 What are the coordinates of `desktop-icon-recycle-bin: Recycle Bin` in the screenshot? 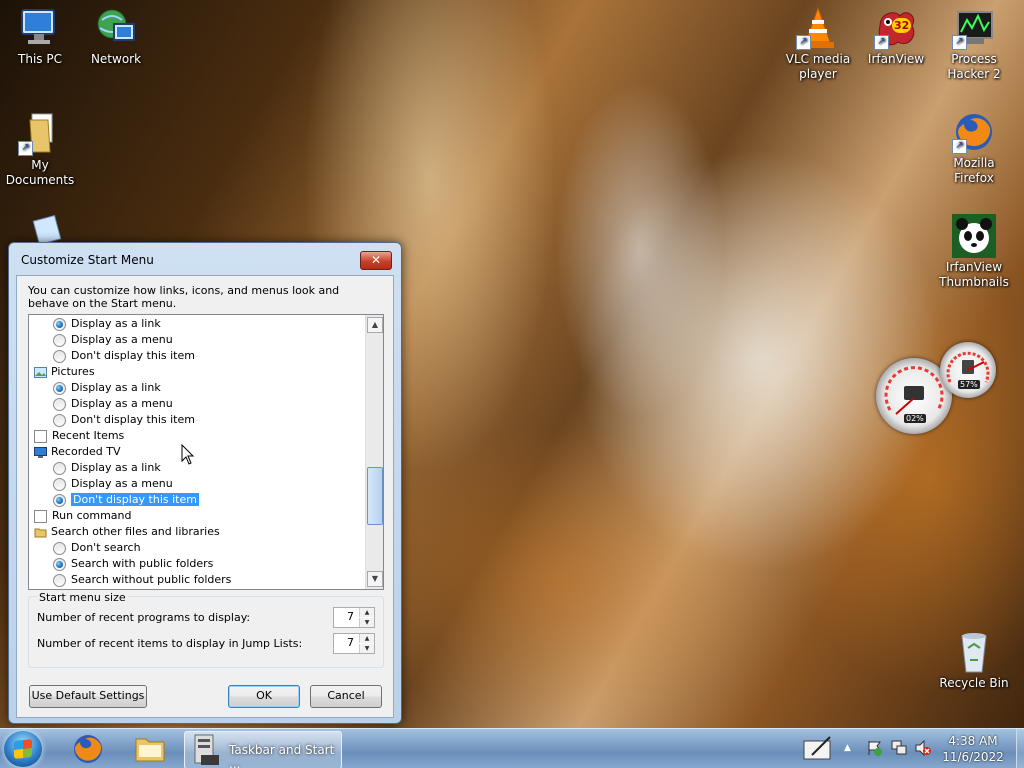 It's located at (974, 660).